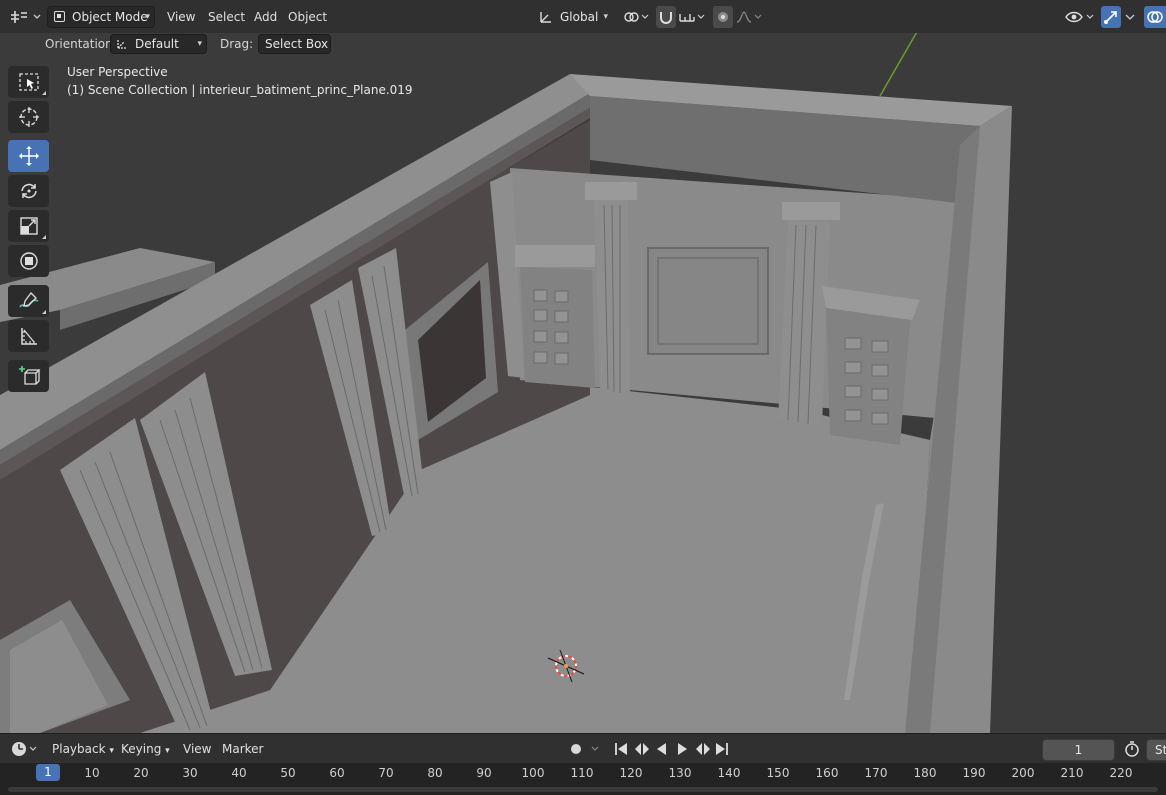 The height and width of the screenshot is (795, 1166). I want to click on menu-marker: Marker, so click(242, 749).